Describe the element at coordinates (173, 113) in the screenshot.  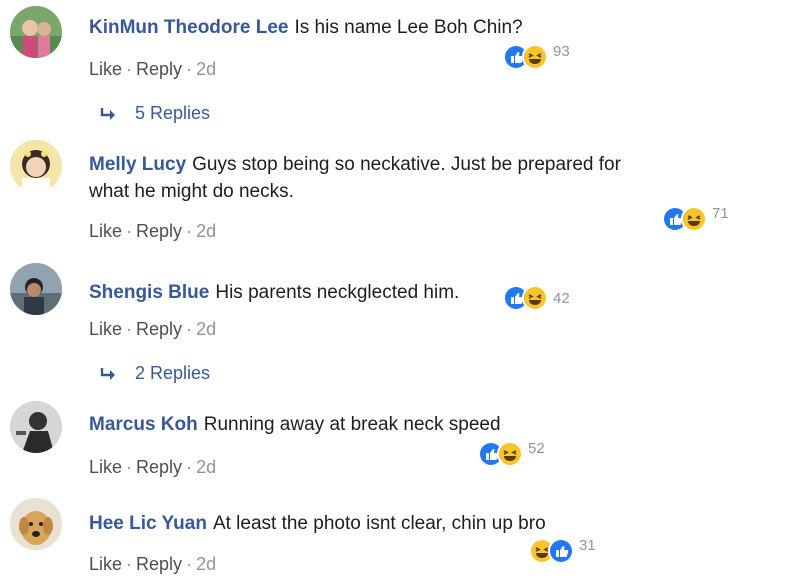
I see `replies-count-label: 5 Replies` at that location.